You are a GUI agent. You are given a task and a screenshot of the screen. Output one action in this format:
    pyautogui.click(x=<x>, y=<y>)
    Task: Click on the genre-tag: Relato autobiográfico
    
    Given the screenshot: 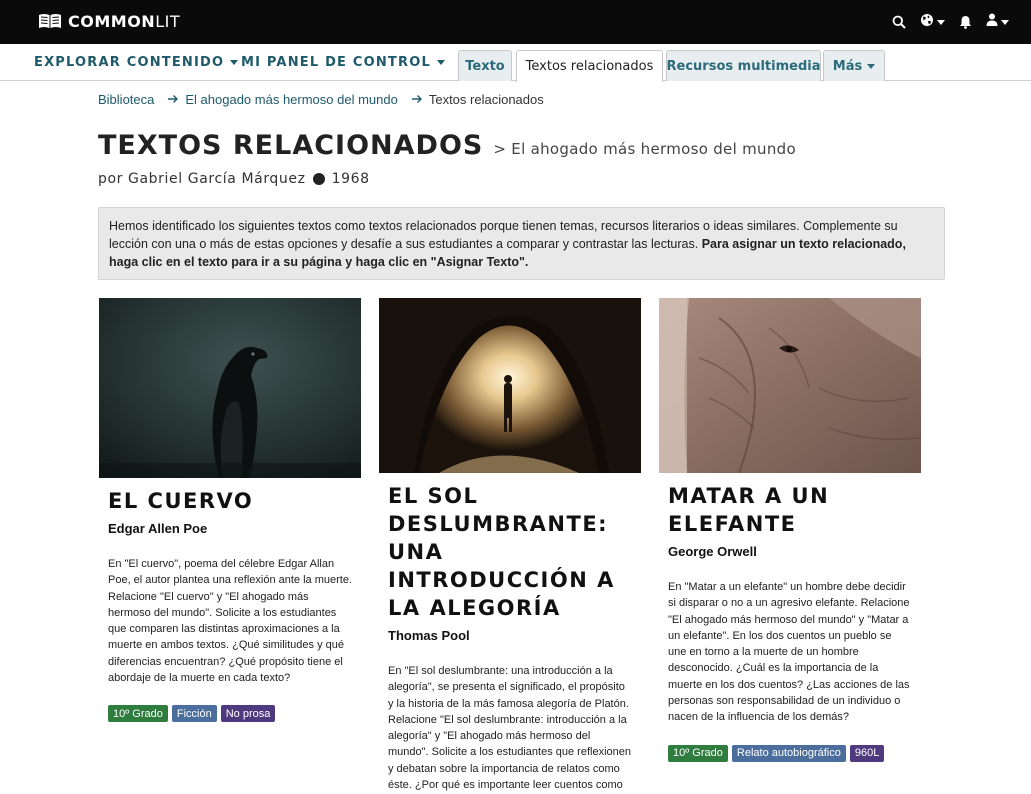 What is the action you would take?
    pyautogui.click(x=788, y=753)
    